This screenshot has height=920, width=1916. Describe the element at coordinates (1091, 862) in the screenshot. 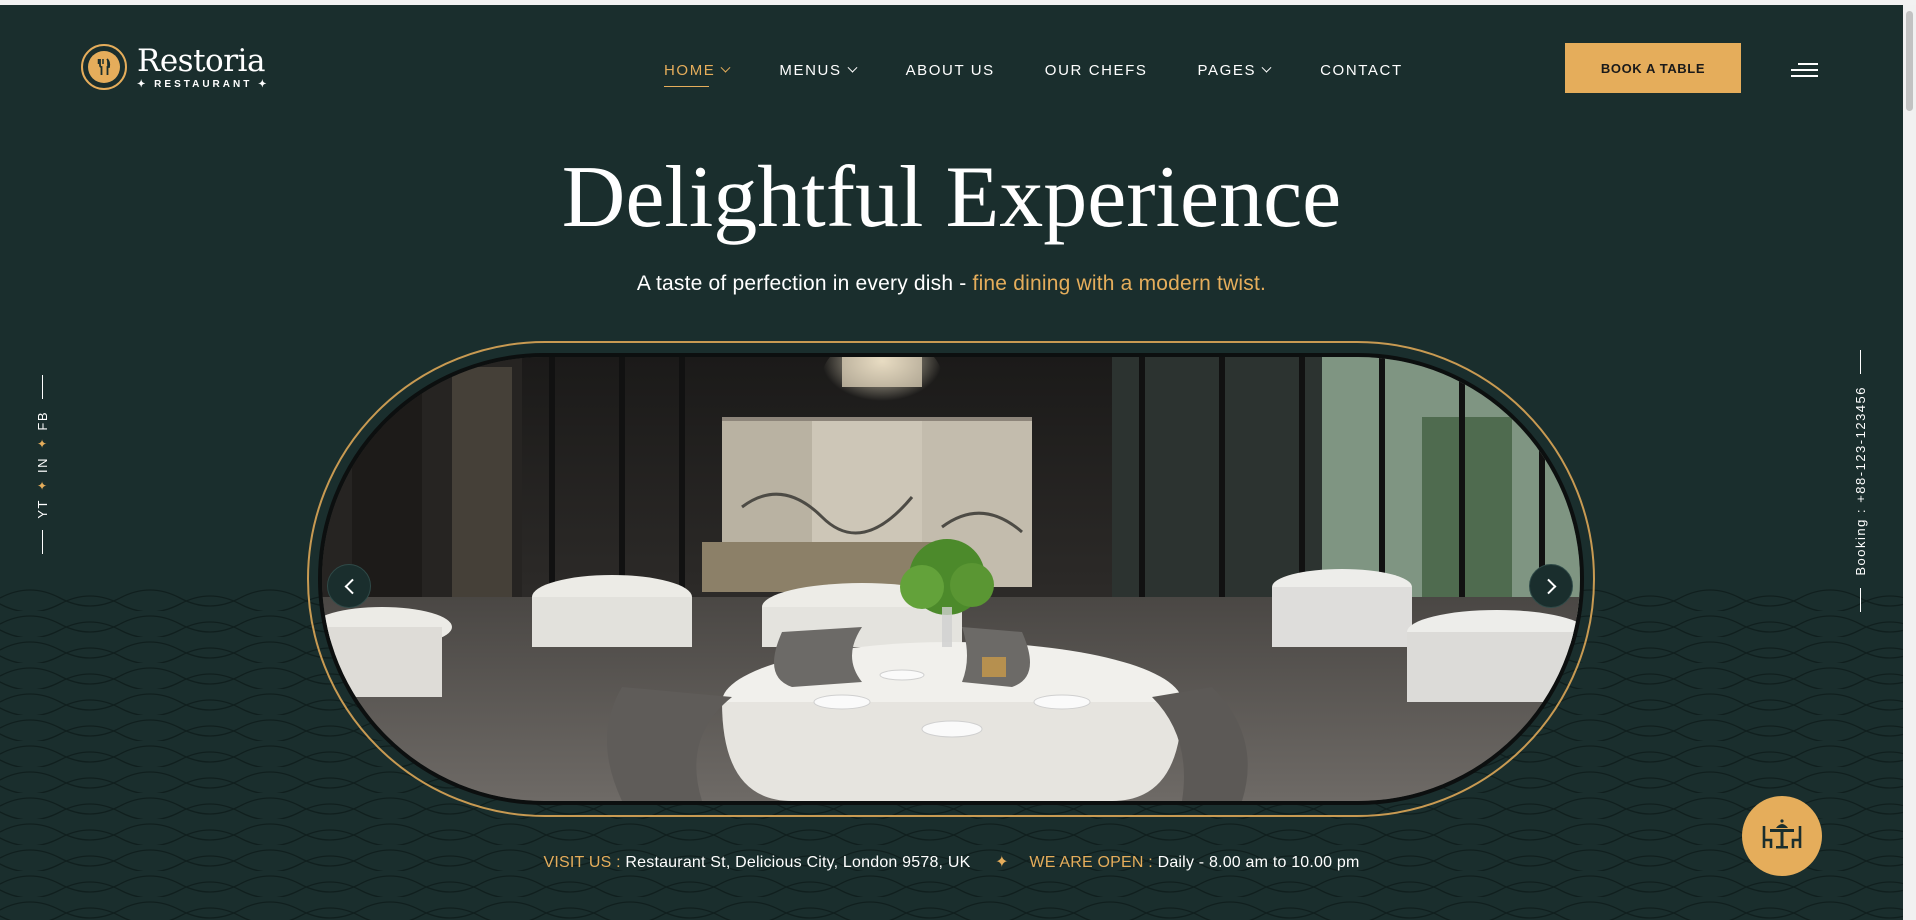

I see `open-hours-label: WE ARE OPEN :` at that location.